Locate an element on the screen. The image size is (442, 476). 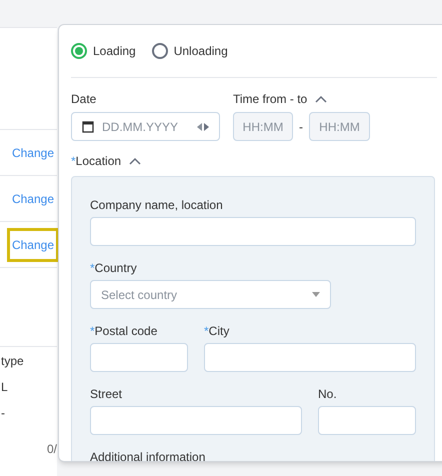
field-label: Company name, location is located at coordinates (157, 205).